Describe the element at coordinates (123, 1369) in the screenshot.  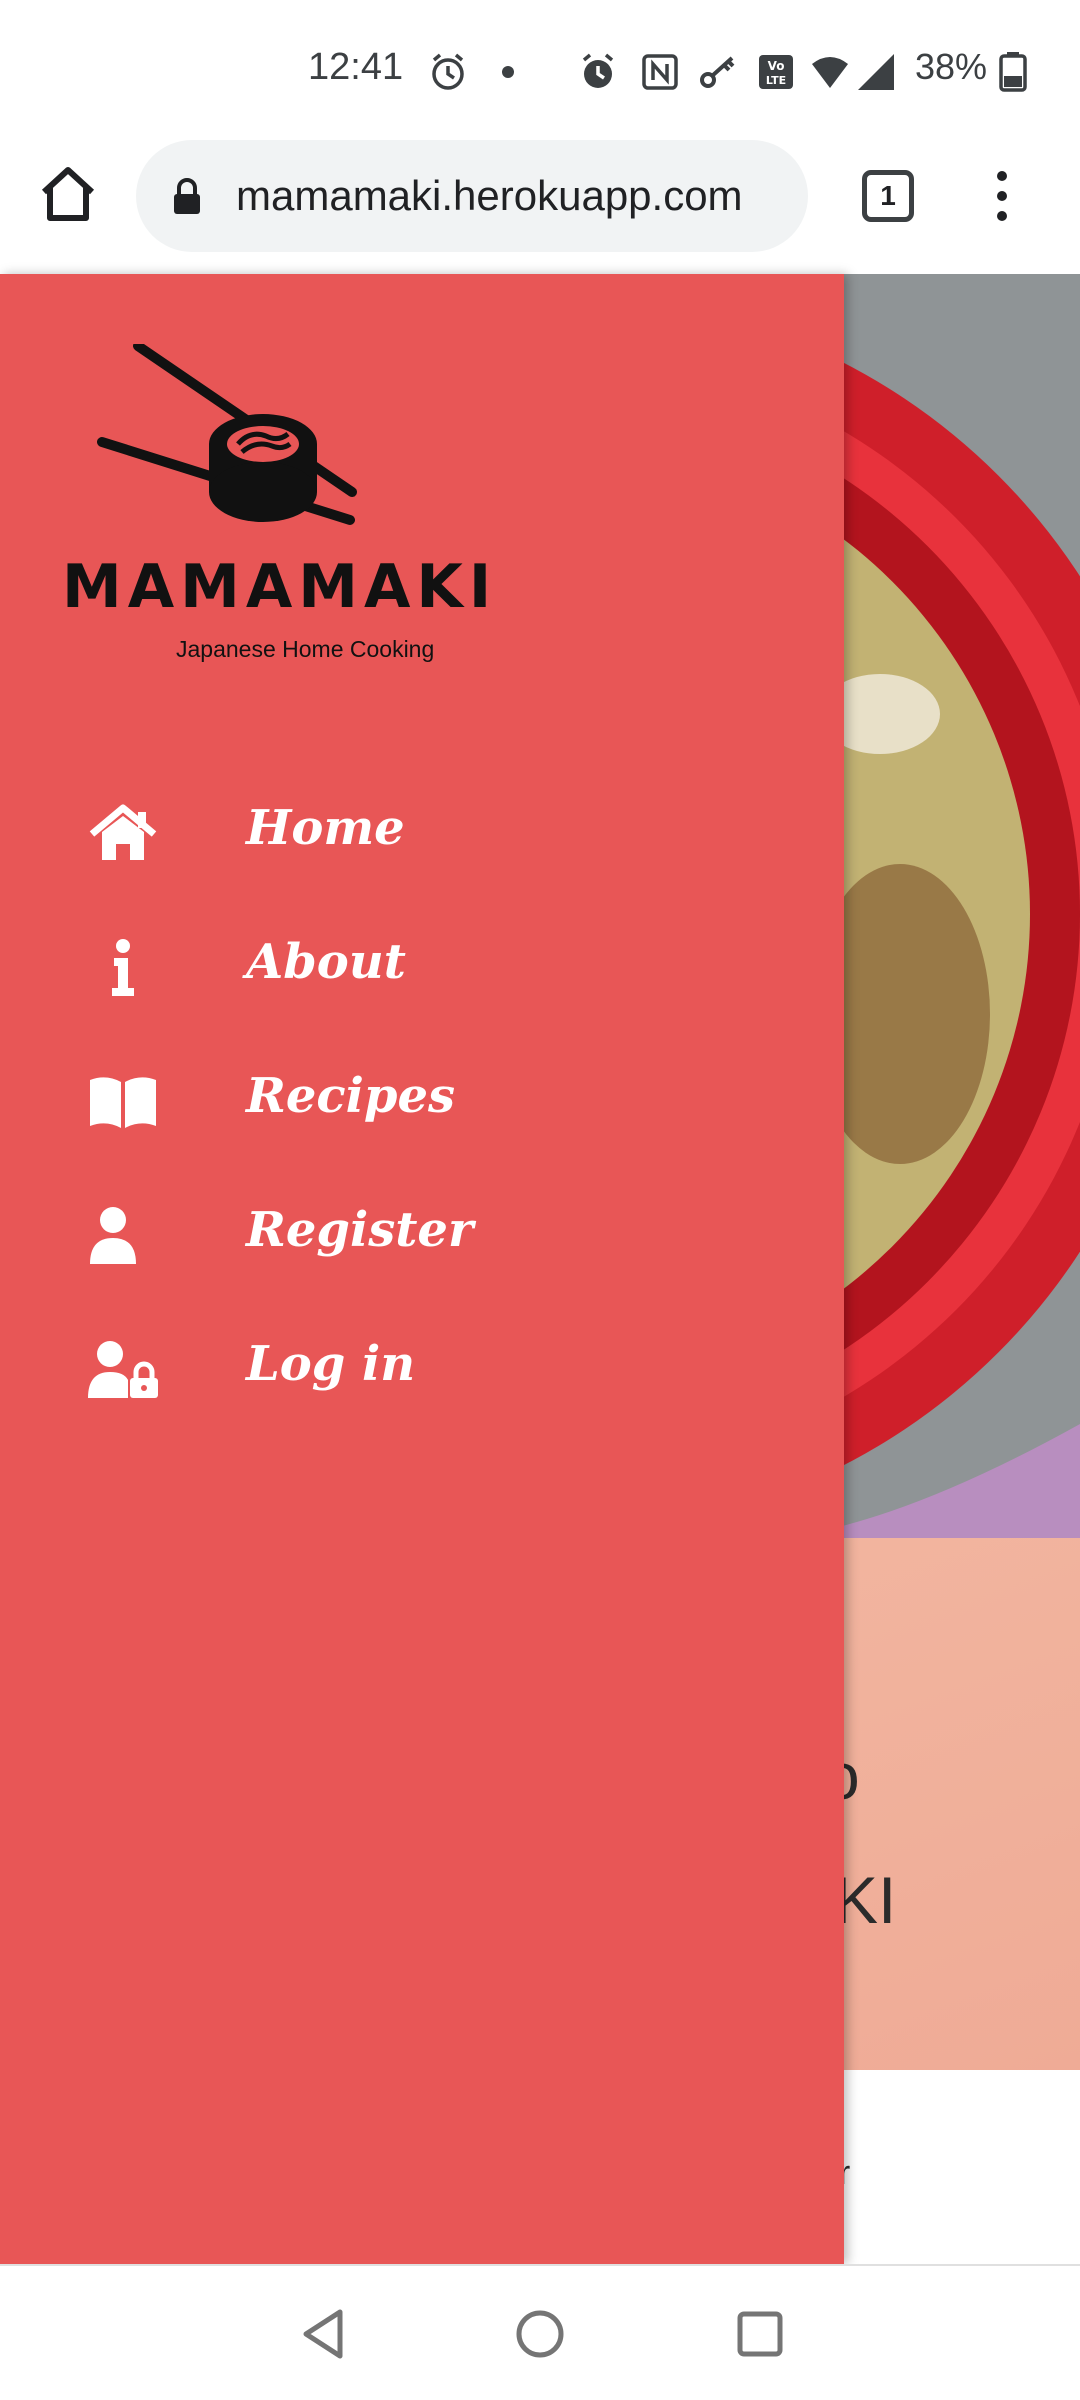
I see `user-lock-icon` at that location.